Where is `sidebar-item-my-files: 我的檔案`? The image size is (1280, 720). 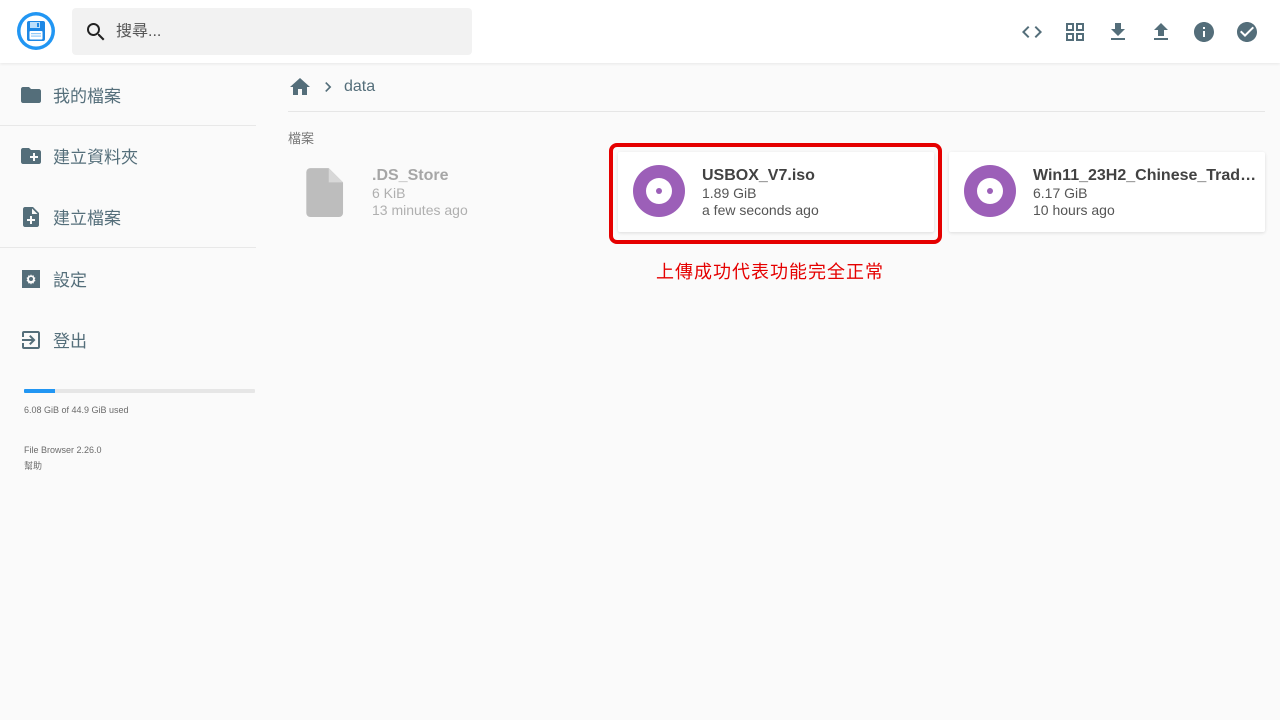
sidebar-item-my-files: 我的檔案 is located at coordinates (128, 94).